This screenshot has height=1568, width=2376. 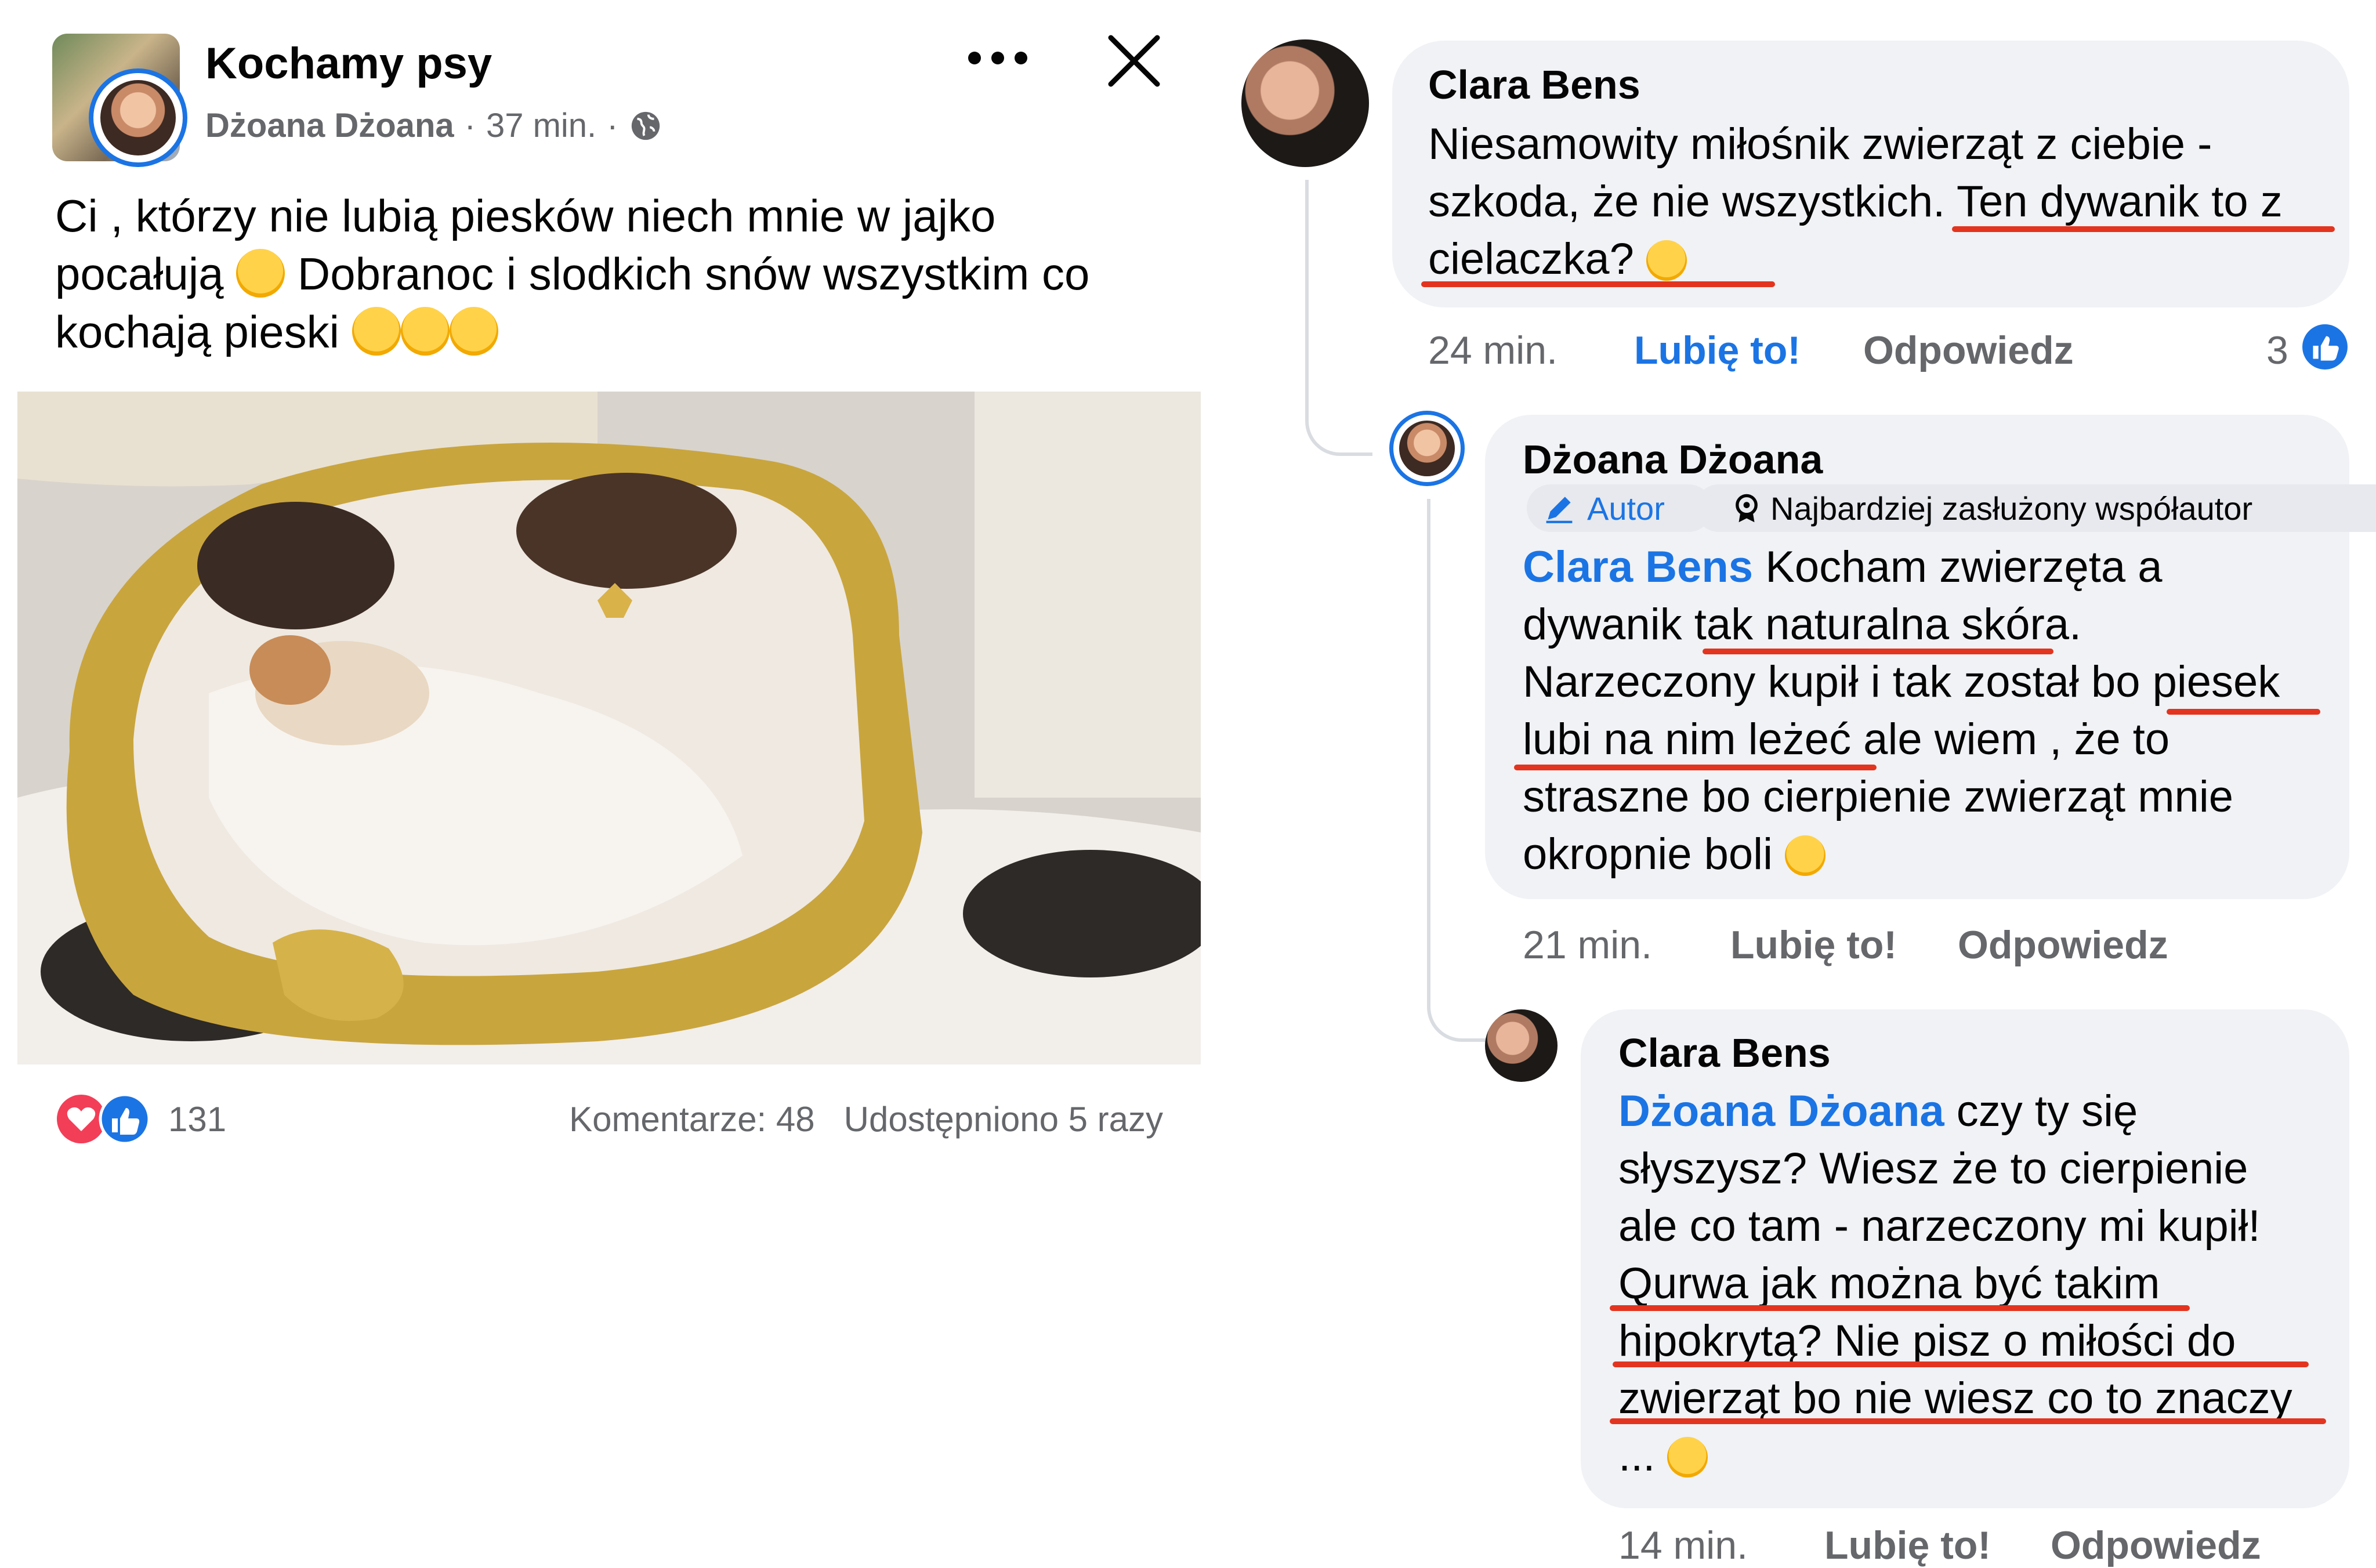 What do you see at coordinates (1781, 1111) in the screenshot?
I see `mention-link: Dżoana Dżoana` at bounding box center [1781, 1111].